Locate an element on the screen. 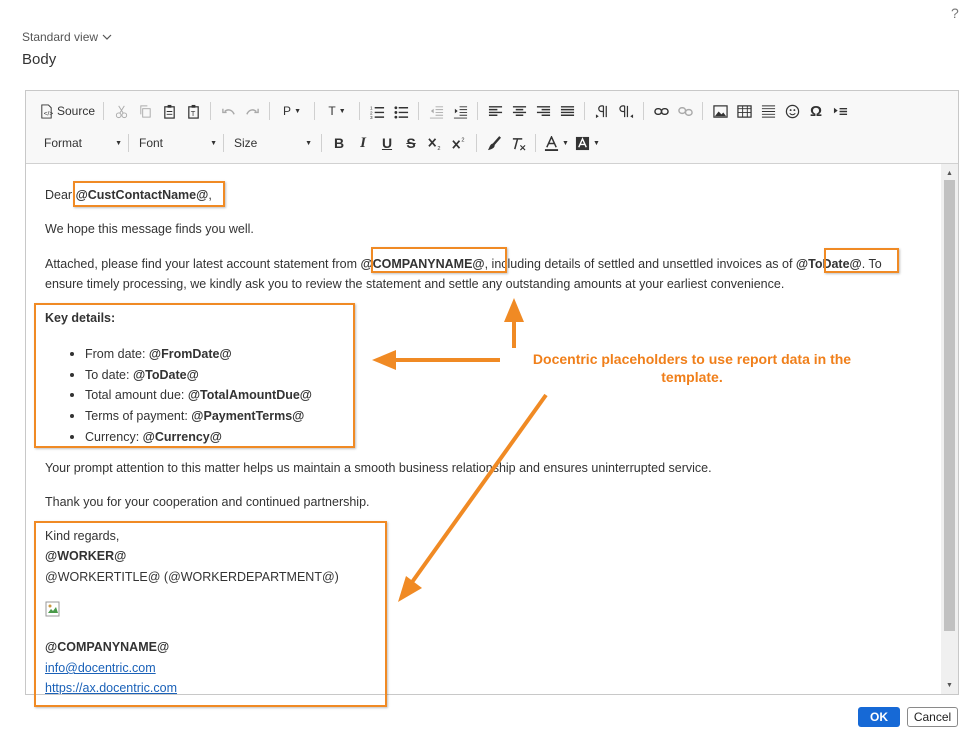  font-combo: Font ▼ is located at coordinates (176, 143).